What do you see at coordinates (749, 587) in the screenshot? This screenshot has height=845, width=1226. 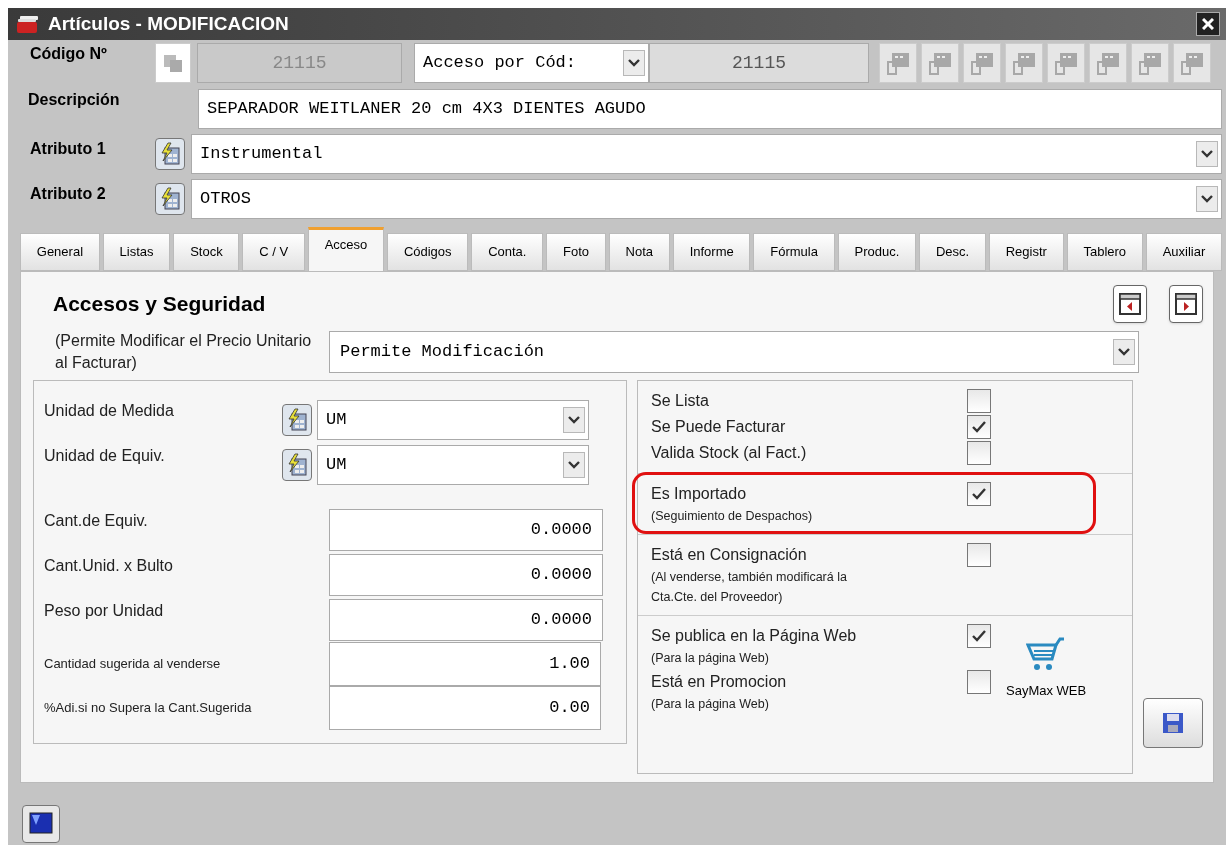 I see `option-note: (Al venderse, también modificará la Cta.Cte. del Proveedor)` at bounding box center [749, 587].